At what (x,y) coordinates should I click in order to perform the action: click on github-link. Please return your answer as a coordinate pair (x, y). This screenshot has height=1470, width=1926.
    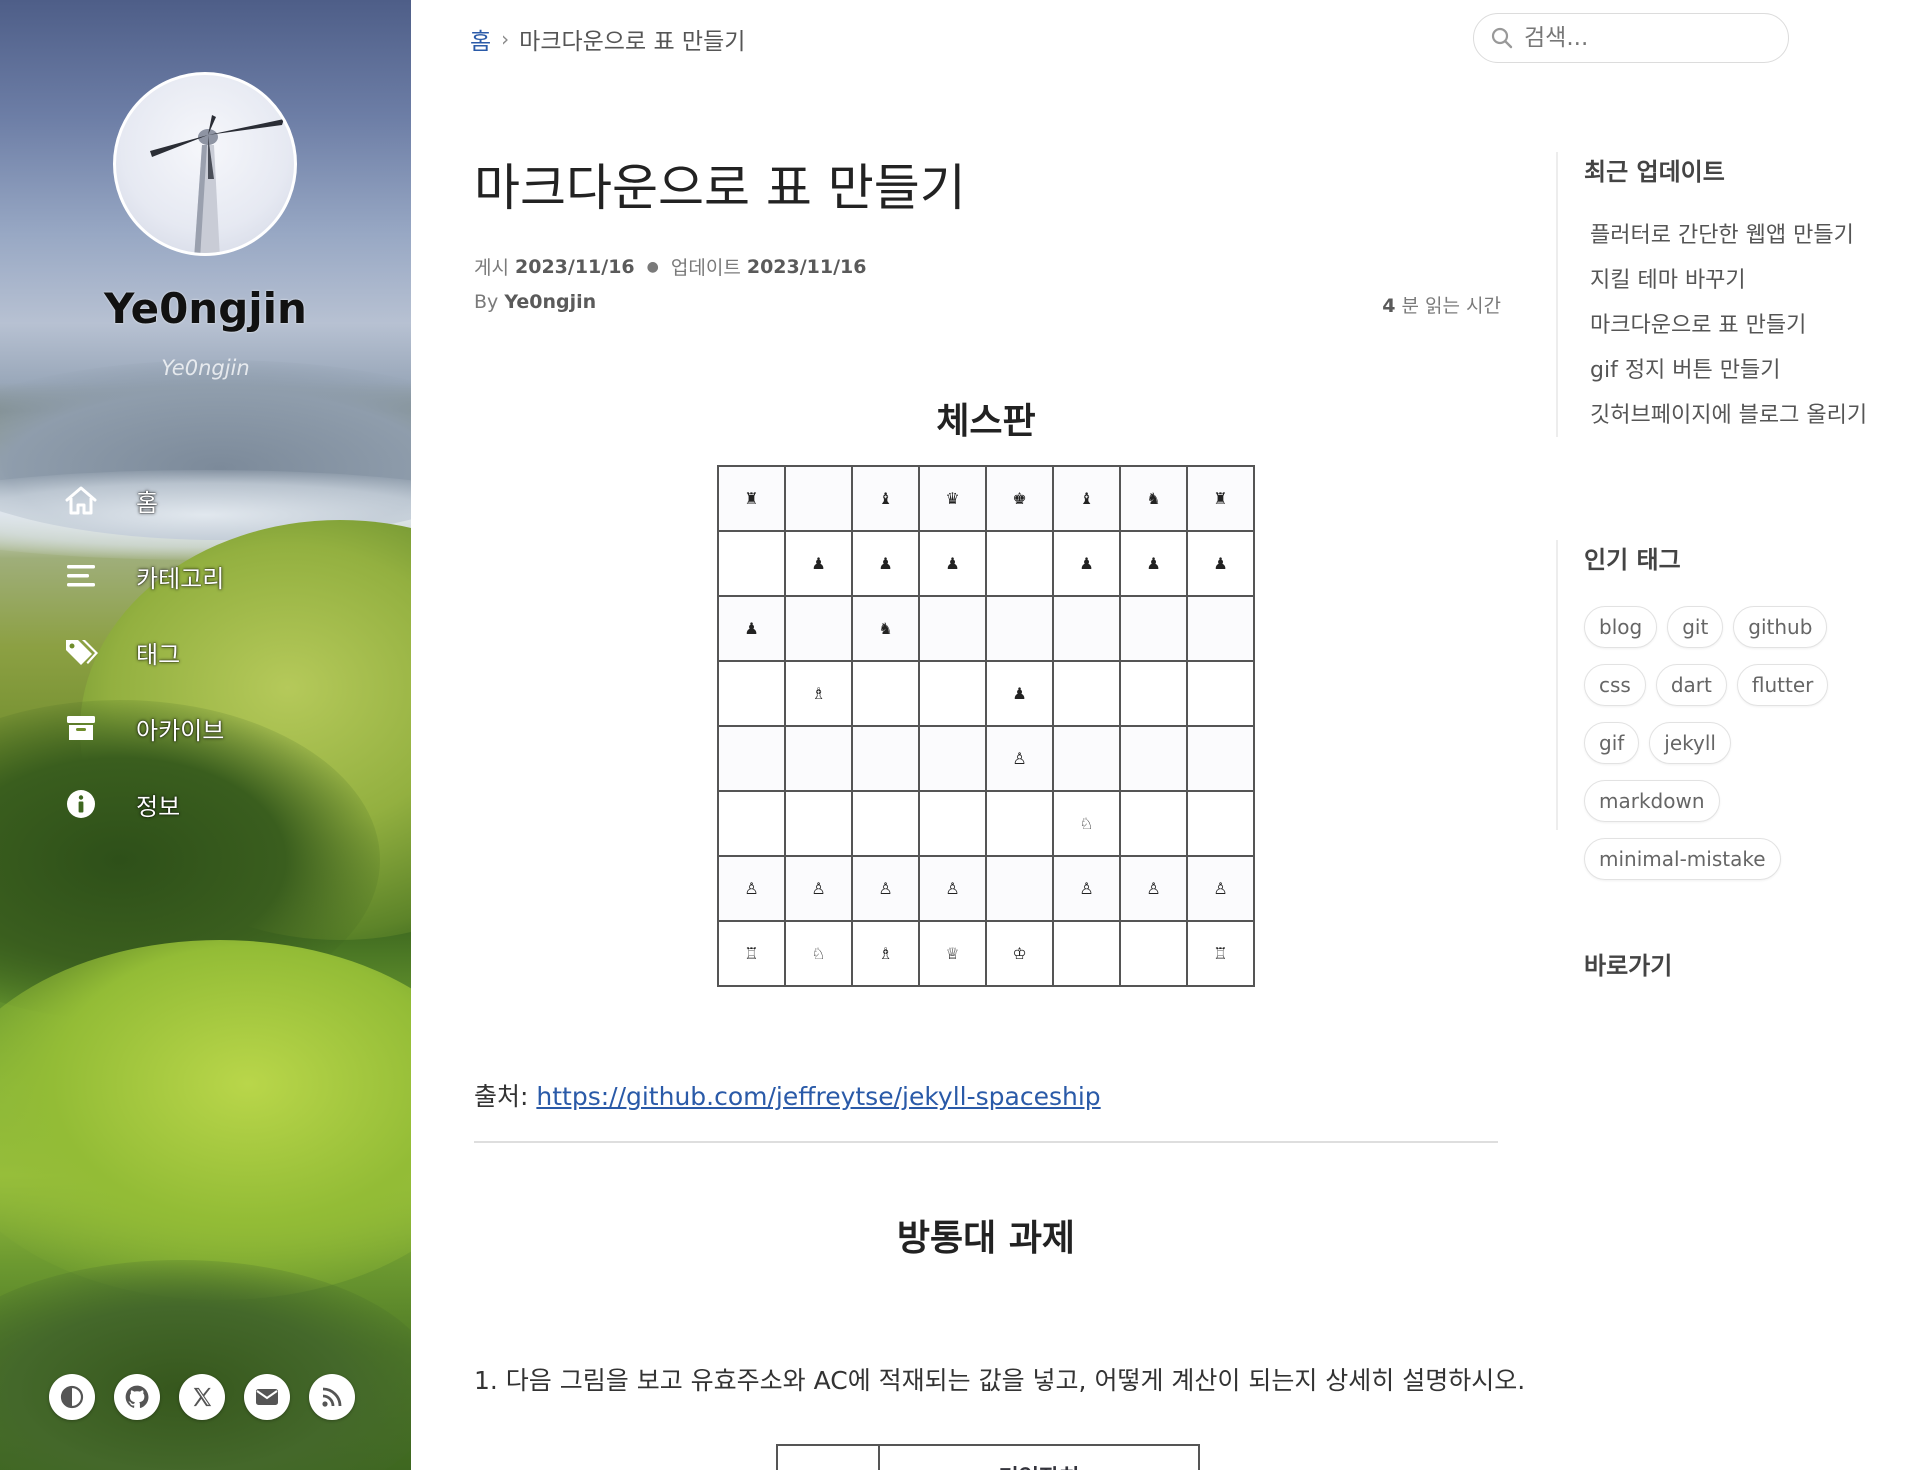
    Looking at the image, I should click on (137, 1397).